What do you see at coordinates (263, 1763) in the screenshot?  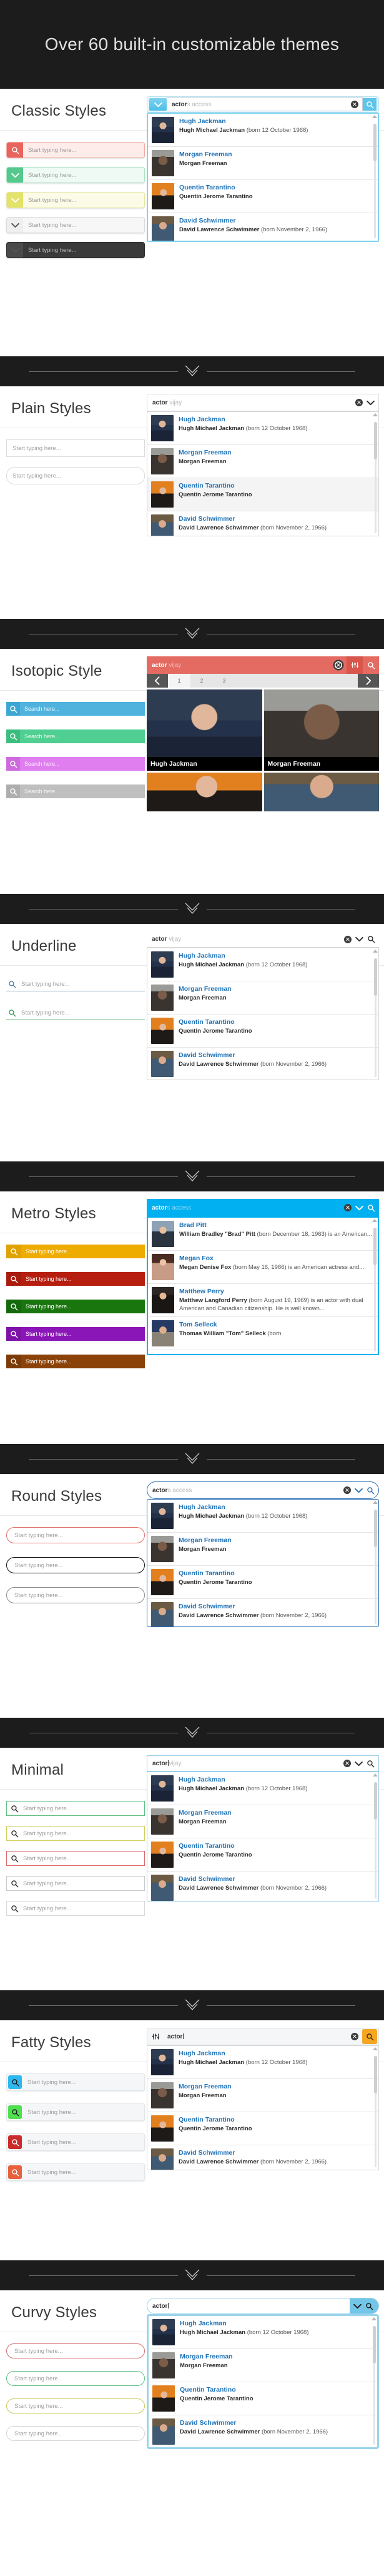 I see `minimal-search-bar: actor vijay` at bounding box center [263, 1763].